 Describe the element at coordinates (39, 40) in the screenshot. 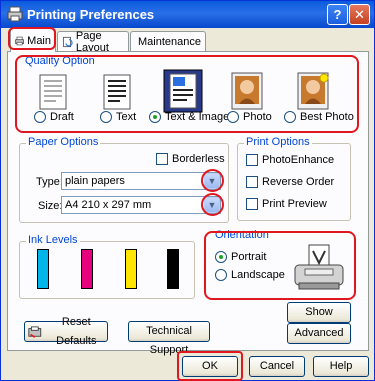

I see `tab-main-label: Main` at that location.